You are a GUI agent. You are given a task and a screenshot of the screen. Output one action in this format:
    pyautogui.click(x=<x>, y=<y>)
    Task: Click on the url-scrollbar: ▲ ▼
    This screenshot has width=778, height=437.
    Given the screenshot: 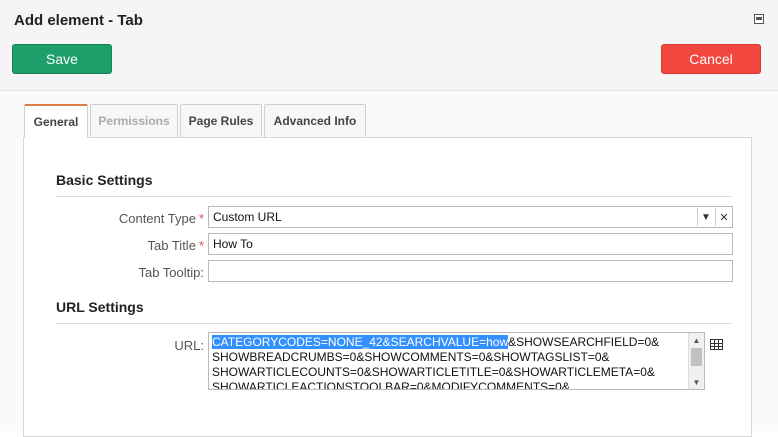 What is the action you would take?
    pyautogui.click(x=696, y=361)
    